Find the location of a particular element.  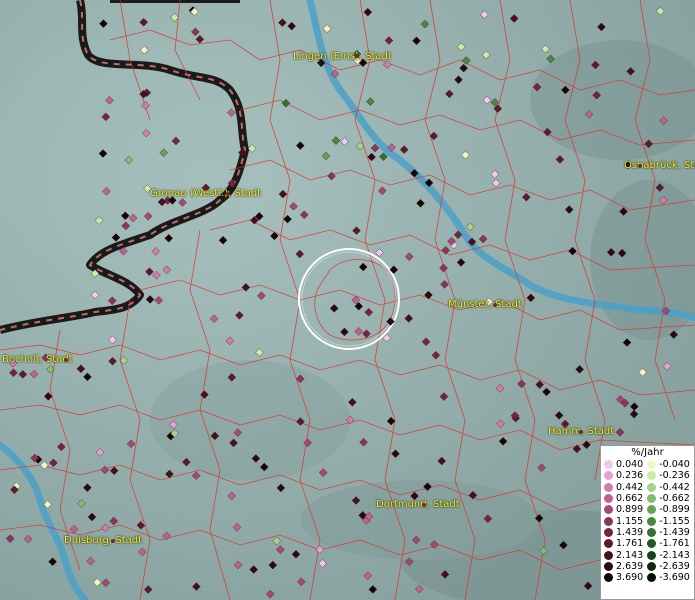

legend-label: 1.761 is located at coordinates (630, 544).